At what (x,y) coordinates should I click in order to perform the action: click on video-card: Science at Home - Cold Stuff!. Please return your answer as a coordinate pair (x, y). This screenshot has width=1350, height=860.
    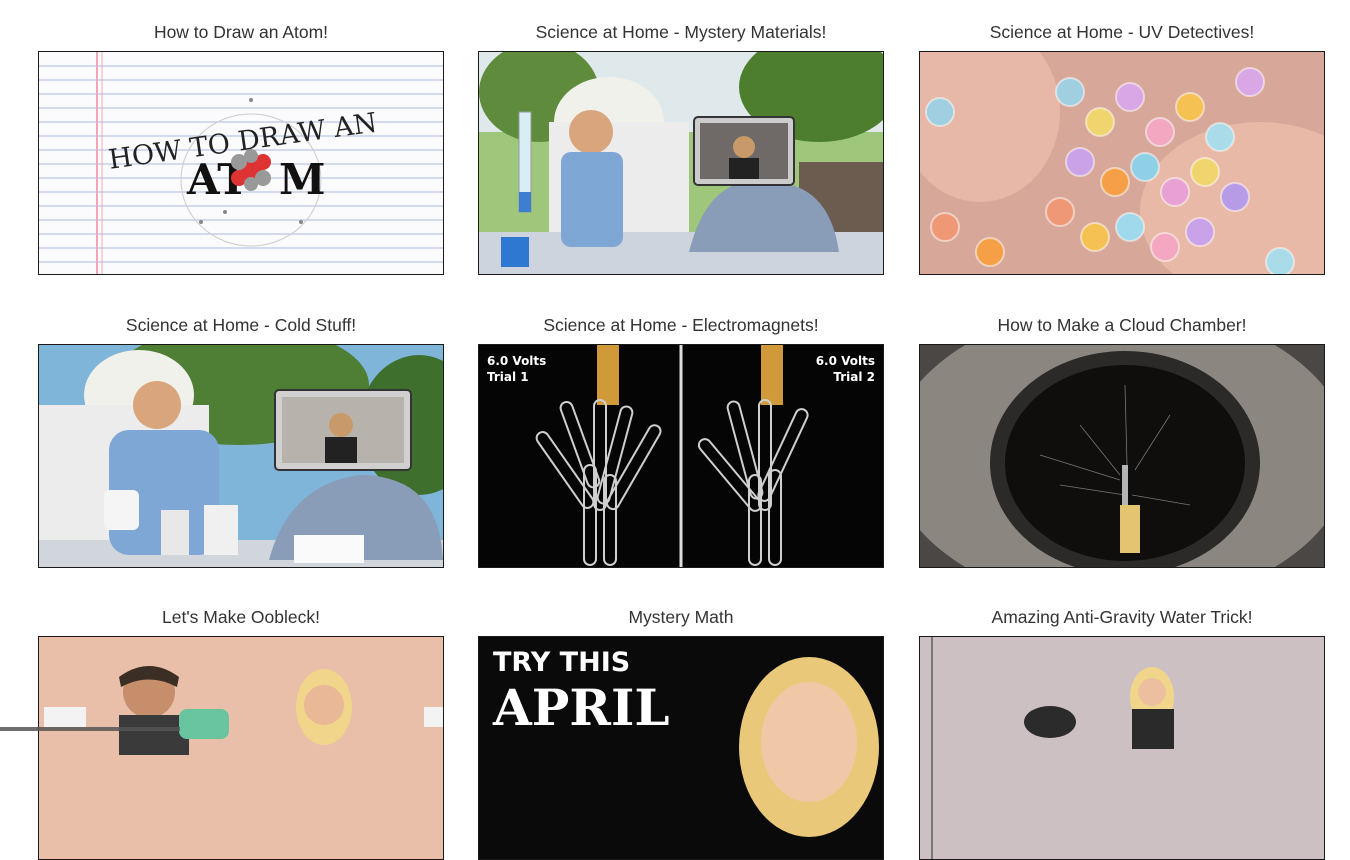
    Looking at the image, I should click on (241, 325).